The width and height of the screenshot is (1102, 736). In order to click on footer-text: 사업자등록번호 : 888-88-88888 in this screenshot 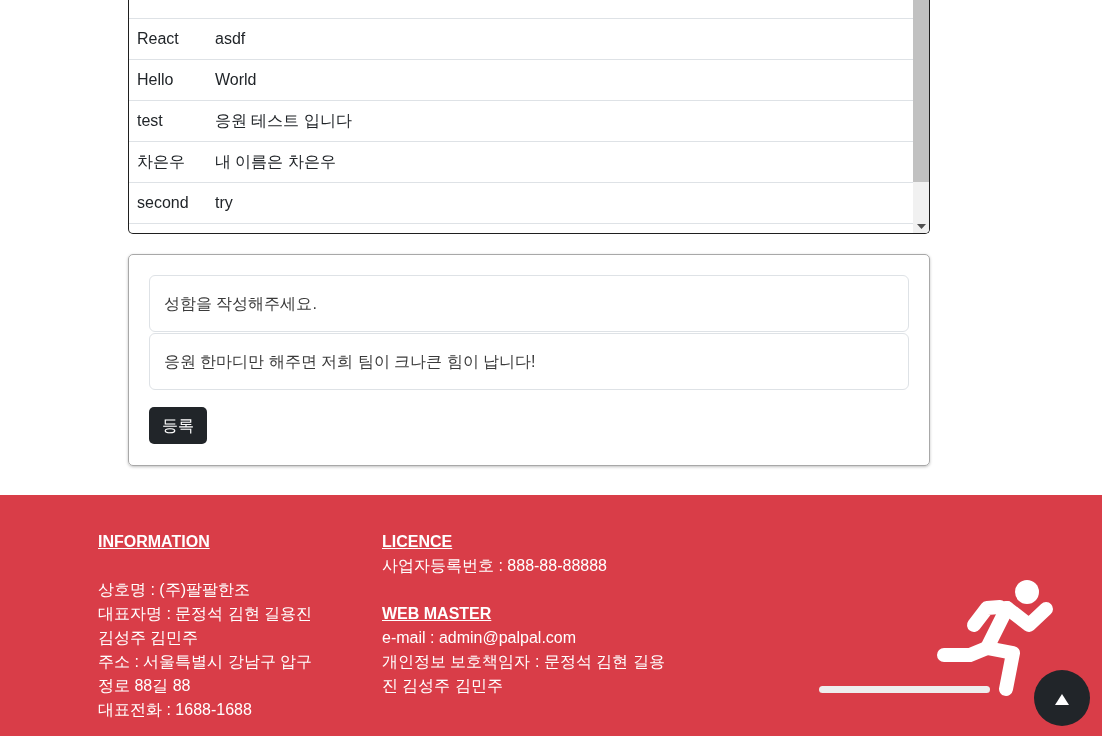, I will do `click(495, 566)`.